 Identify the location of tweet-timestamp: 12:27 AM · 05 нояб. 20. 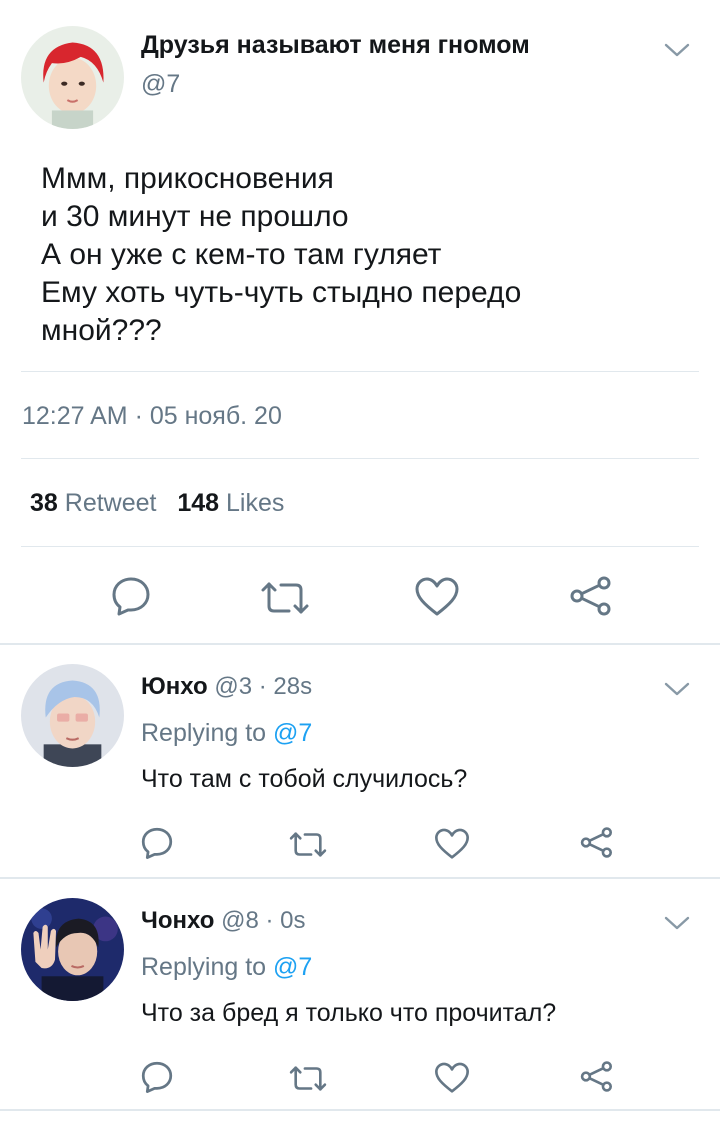
(152, 416).